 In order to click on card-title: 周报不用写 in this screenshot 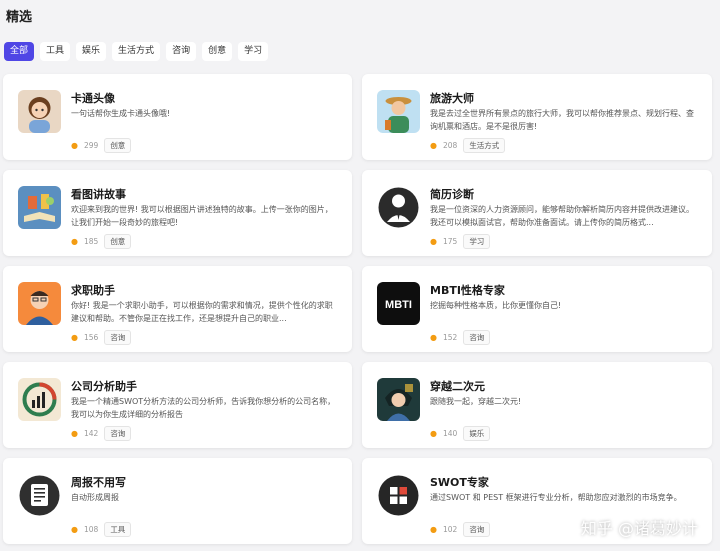, I will do `click(98, 482)`.